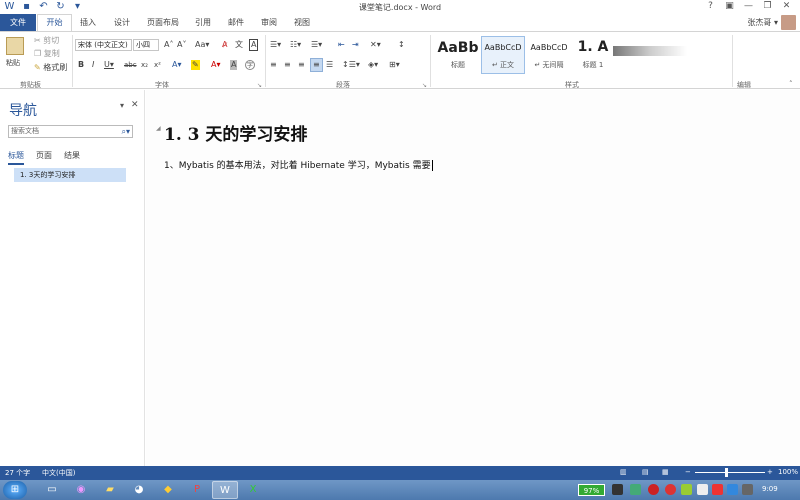 The image size is (800, 500). Describe the element at coordinates (788, 472) in the screenshot. I see `zoom-level: 100%` at that location.